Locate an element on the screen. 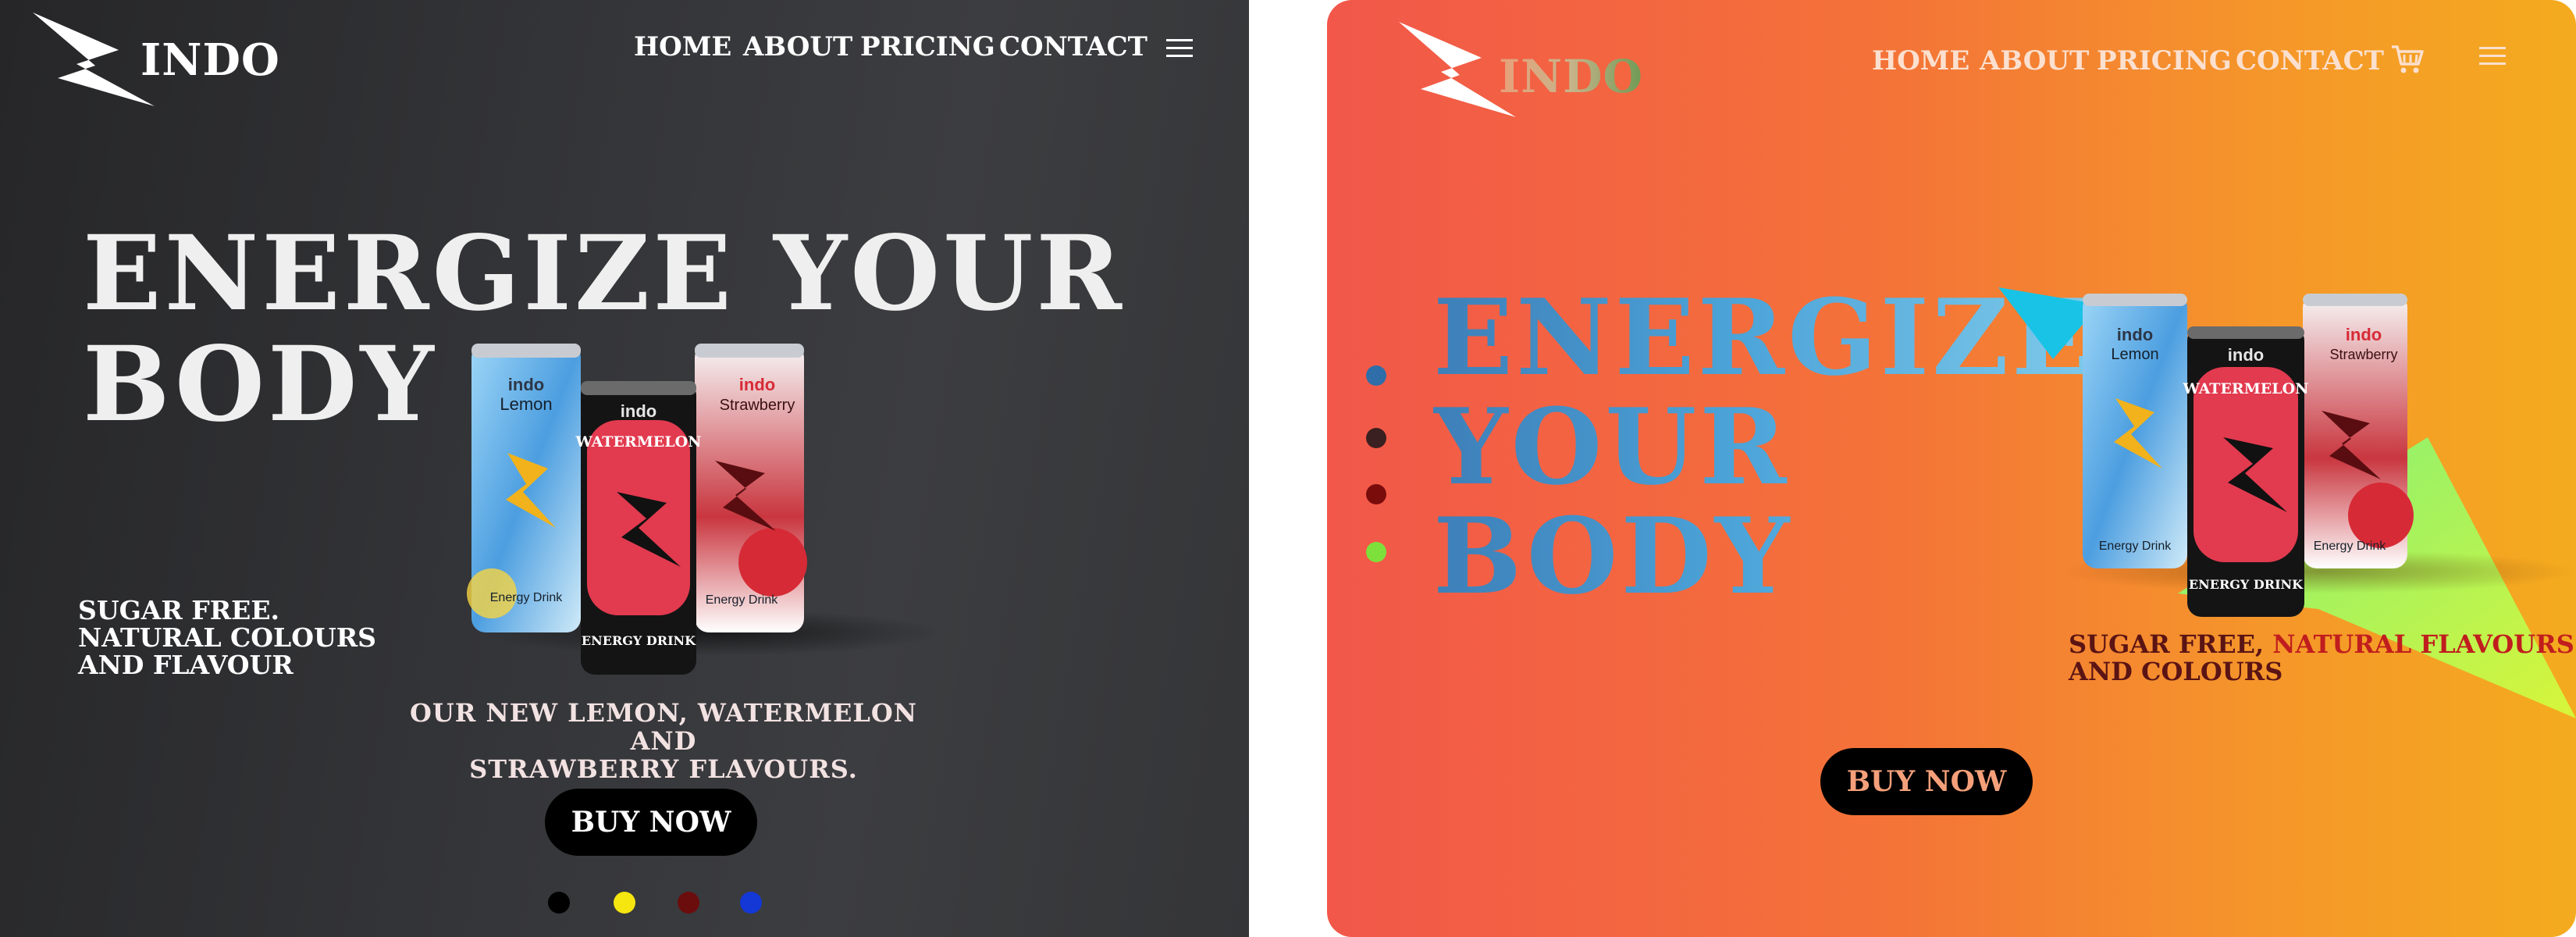 Image resolution: width=2576 pixels, height=937 pixels. sugar-free-tagline: SUGAR FREE, NATURAL FLAVOURS AND COLOURS is located at coordinates (2321, 658).